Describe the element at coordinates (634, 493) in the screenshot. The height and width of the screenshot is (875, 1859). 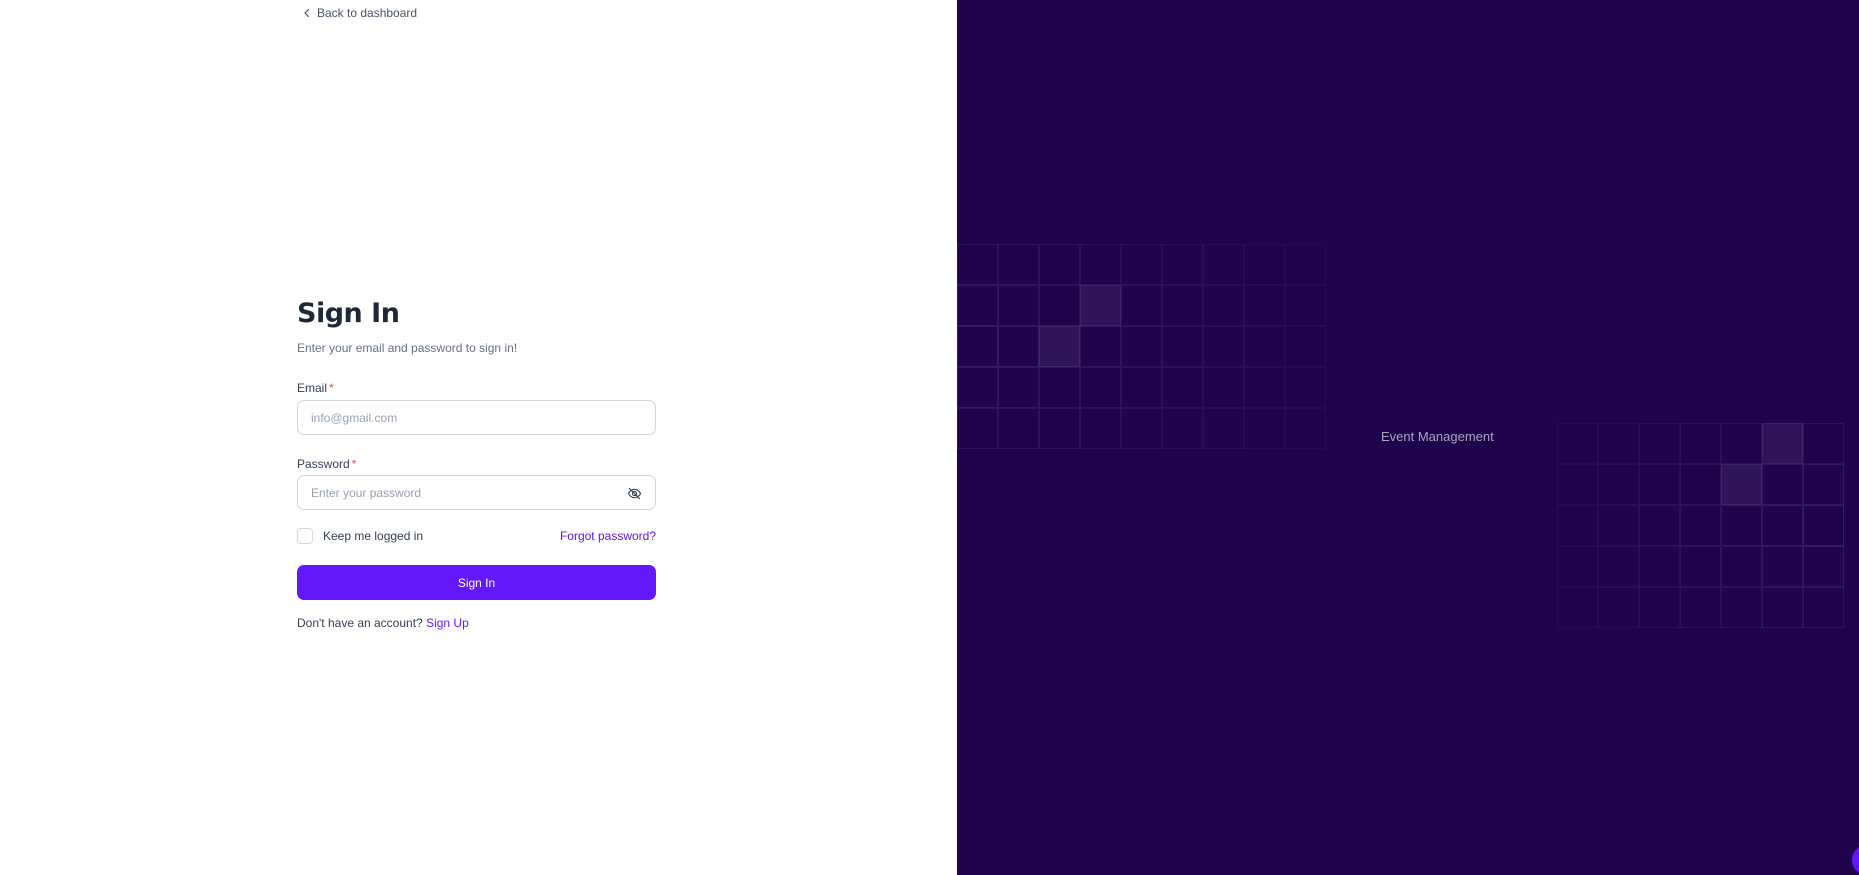
I see `eye-off-icon` at that location.